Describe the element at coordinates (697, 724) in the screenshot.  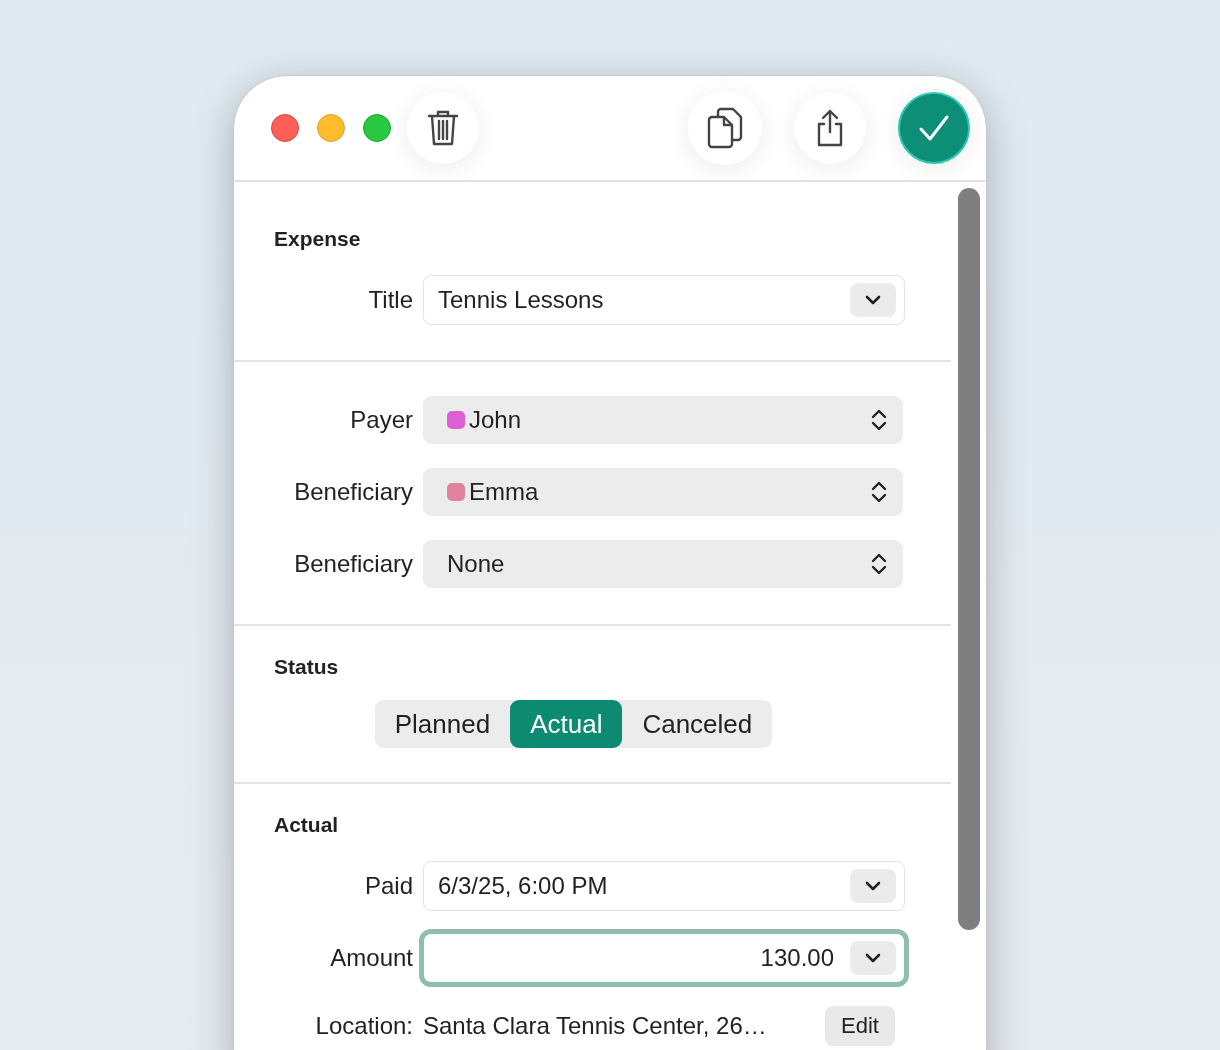
I see `segment-button: Canceled` at that location.